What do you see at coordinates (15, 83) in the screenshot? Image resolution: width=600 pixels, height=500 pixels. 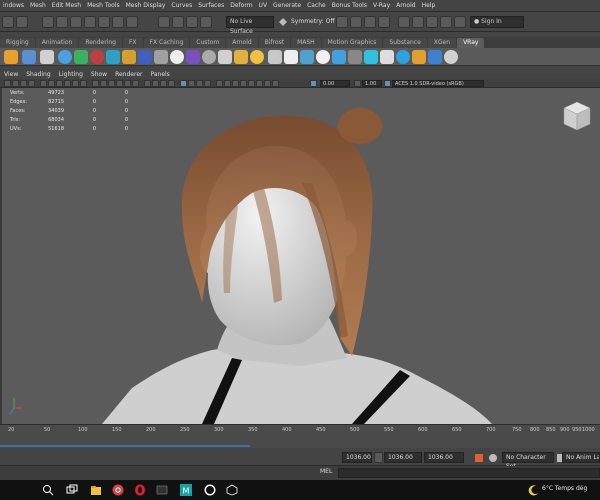 I see `camera-attributes-icon` at bounding box center [15, 83].